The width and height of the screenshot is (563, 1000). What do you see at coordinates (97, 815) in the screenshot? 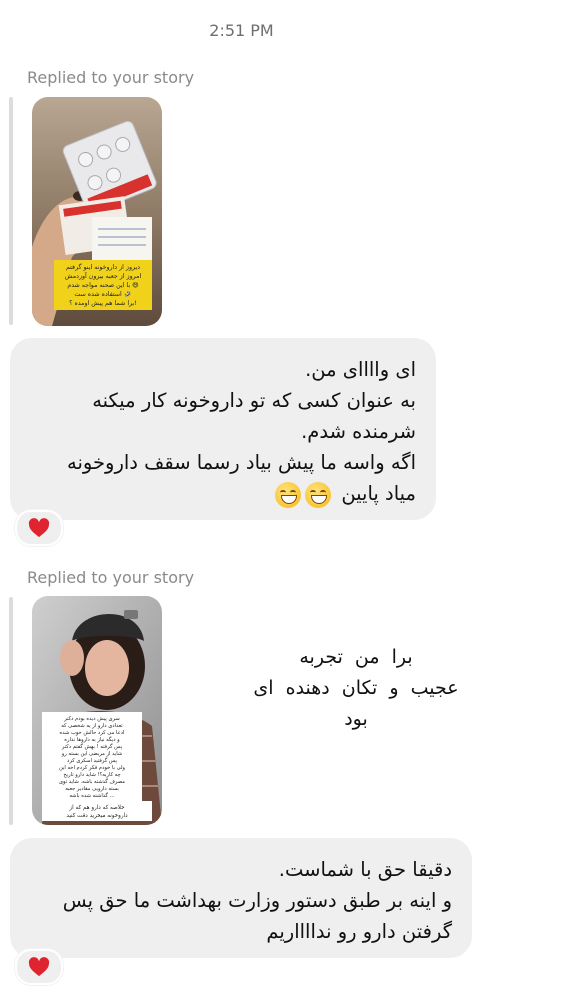
I see `story-caption-line: داروخونه میخرید دقت کنید` at bounding box center [97, 815].